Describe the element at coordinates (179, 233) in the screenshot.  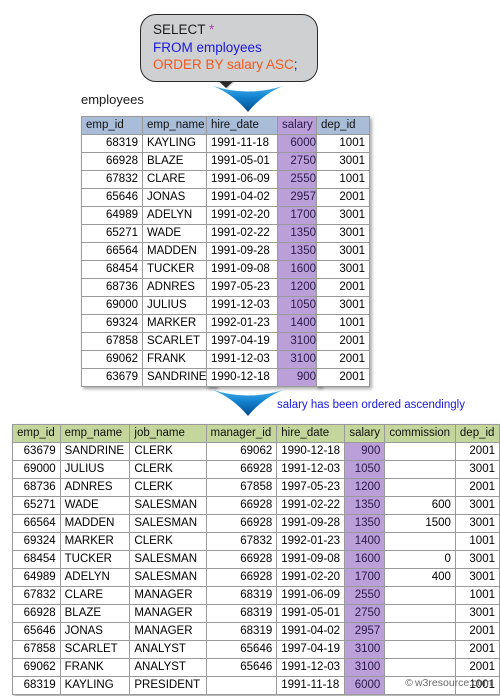
I see `cell-emp-name: WADE` at that location.